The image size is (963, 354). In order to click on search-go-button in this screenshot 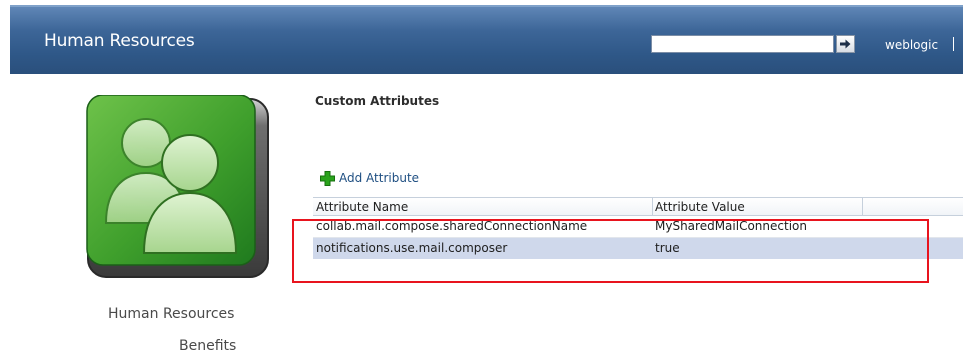, I will do `click(845, 44)`.